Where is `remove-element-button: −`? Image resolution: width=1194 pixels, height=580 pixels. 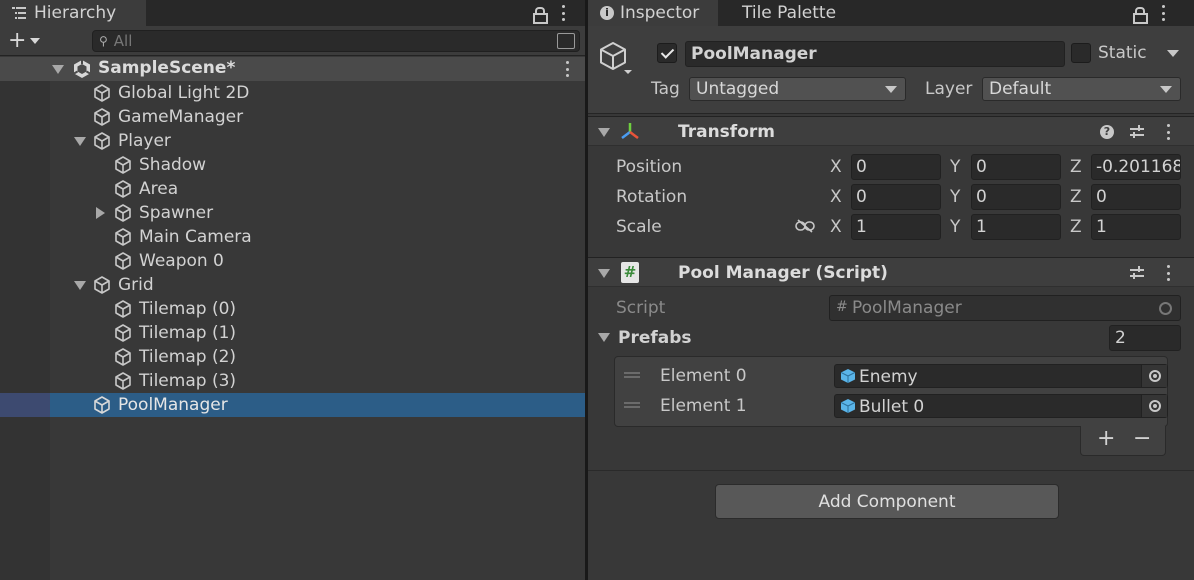 remove-element-button: − is located at coordinates (1142, 438).